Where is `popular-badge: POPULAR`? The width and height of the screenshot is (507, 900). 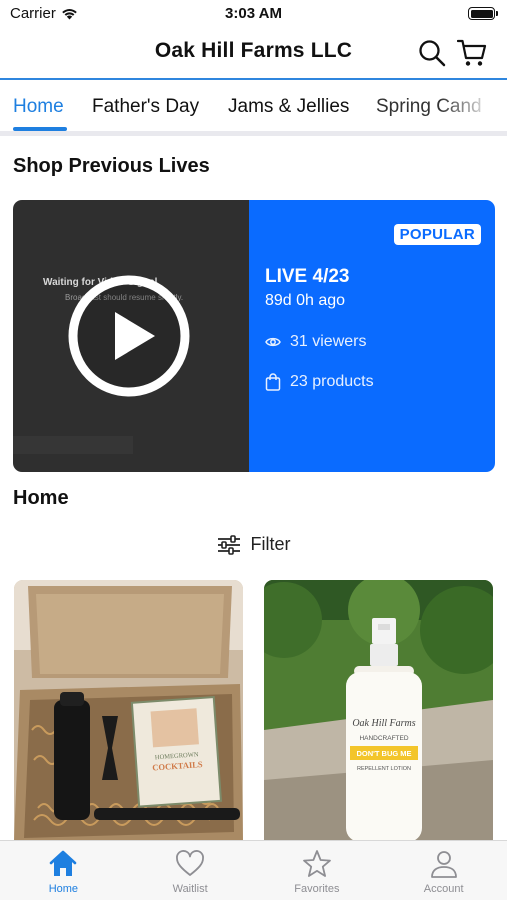 popular-badge: POPULAR is located at coordinates (437, 234).